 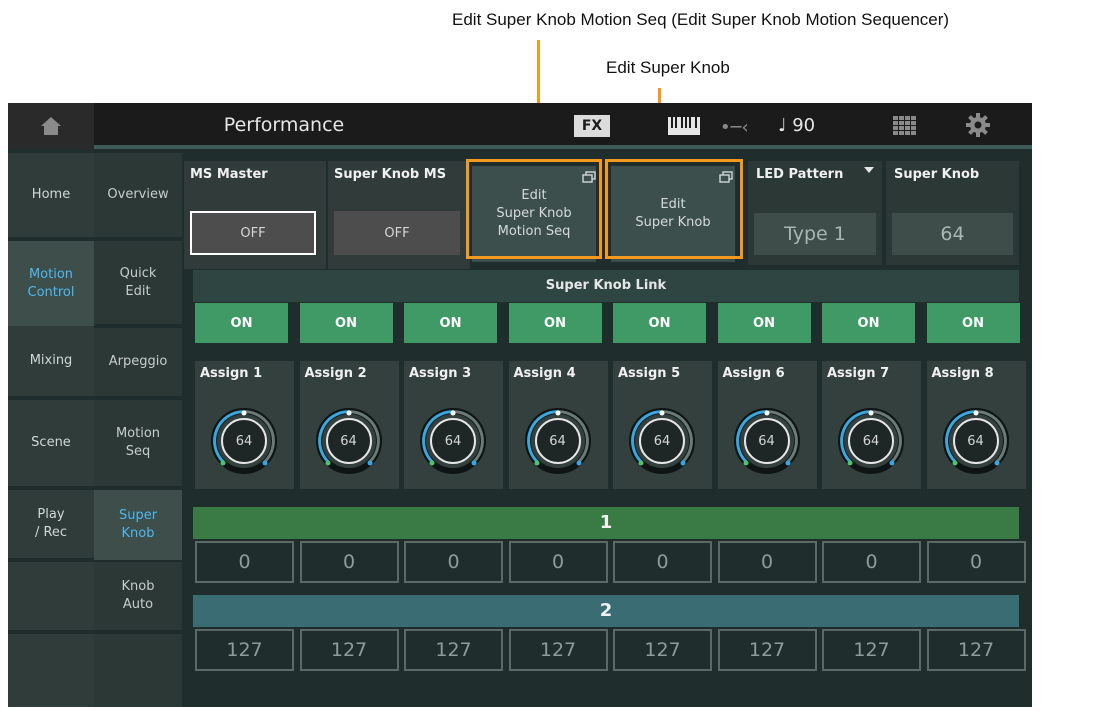 What do you see at coordinates (51, 362) in the screenshot?
I see `tab-mixing: Mixing` at bounding box center [51, 362].